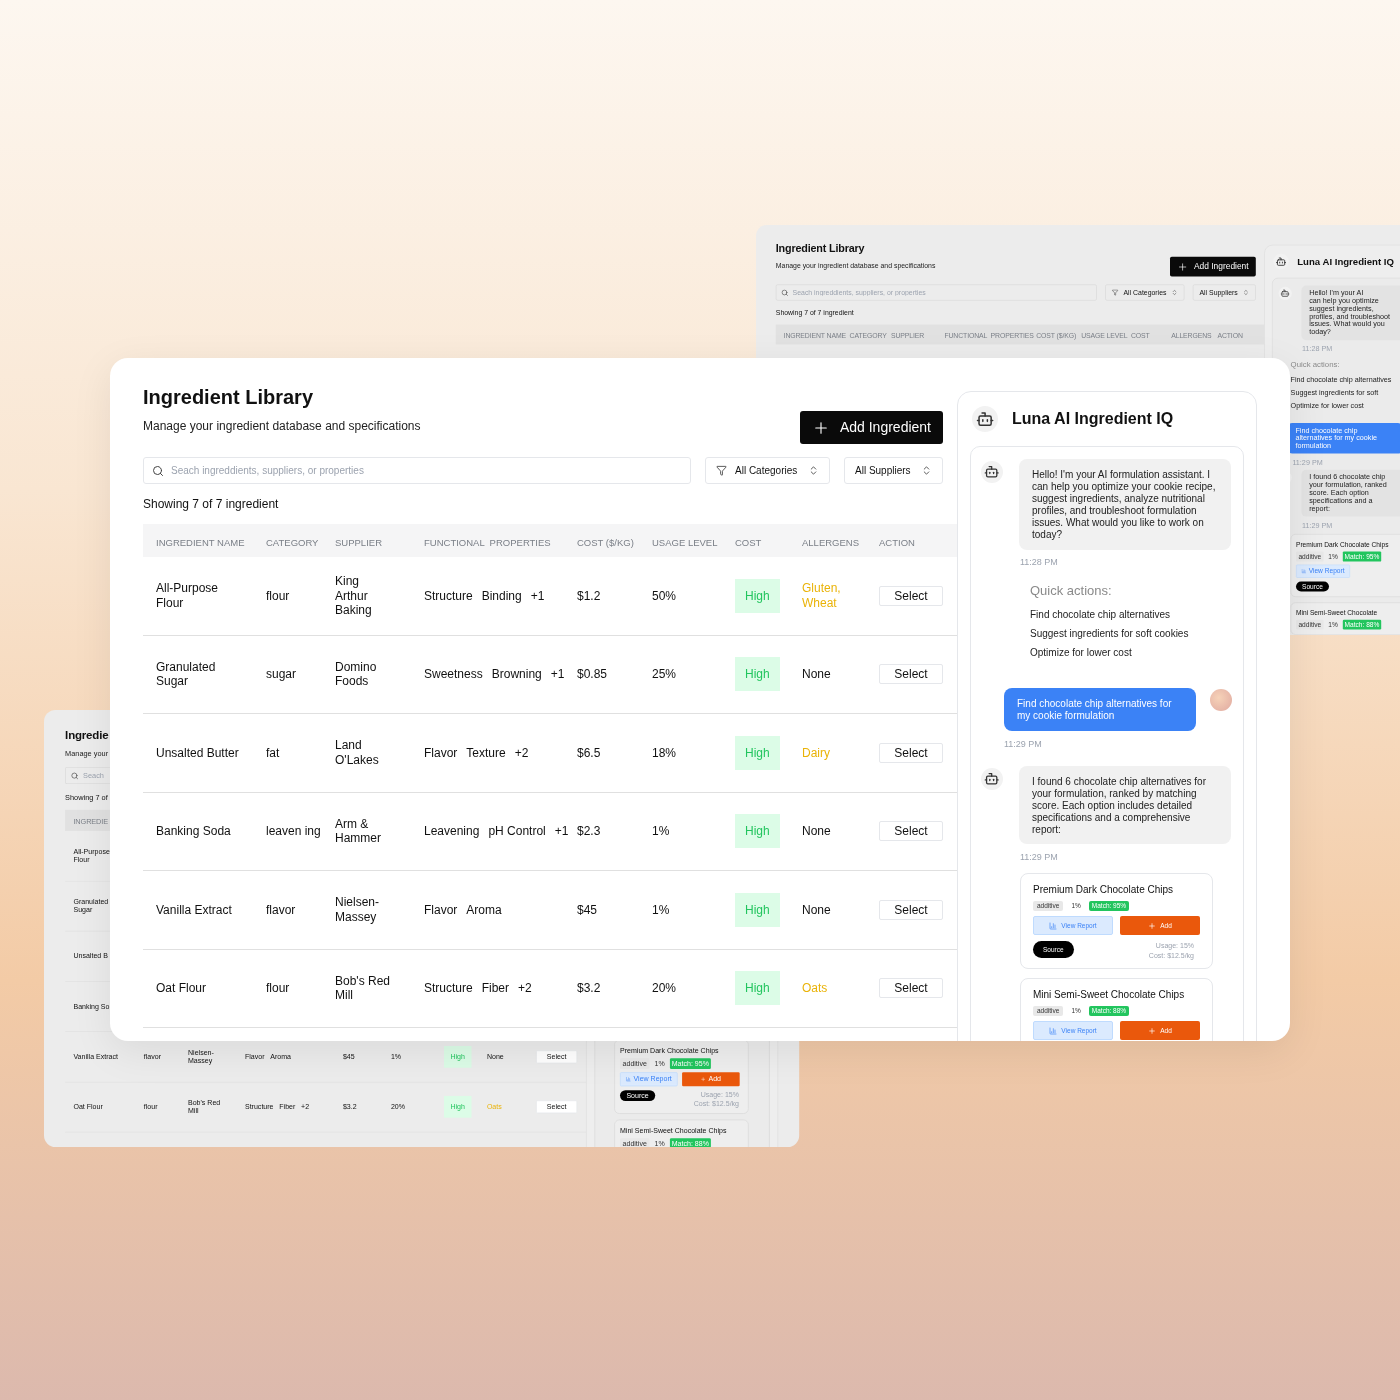 The width and height of the screenshot is (1400, 1400). I want to click on column-header: COST, so click(748, 542).